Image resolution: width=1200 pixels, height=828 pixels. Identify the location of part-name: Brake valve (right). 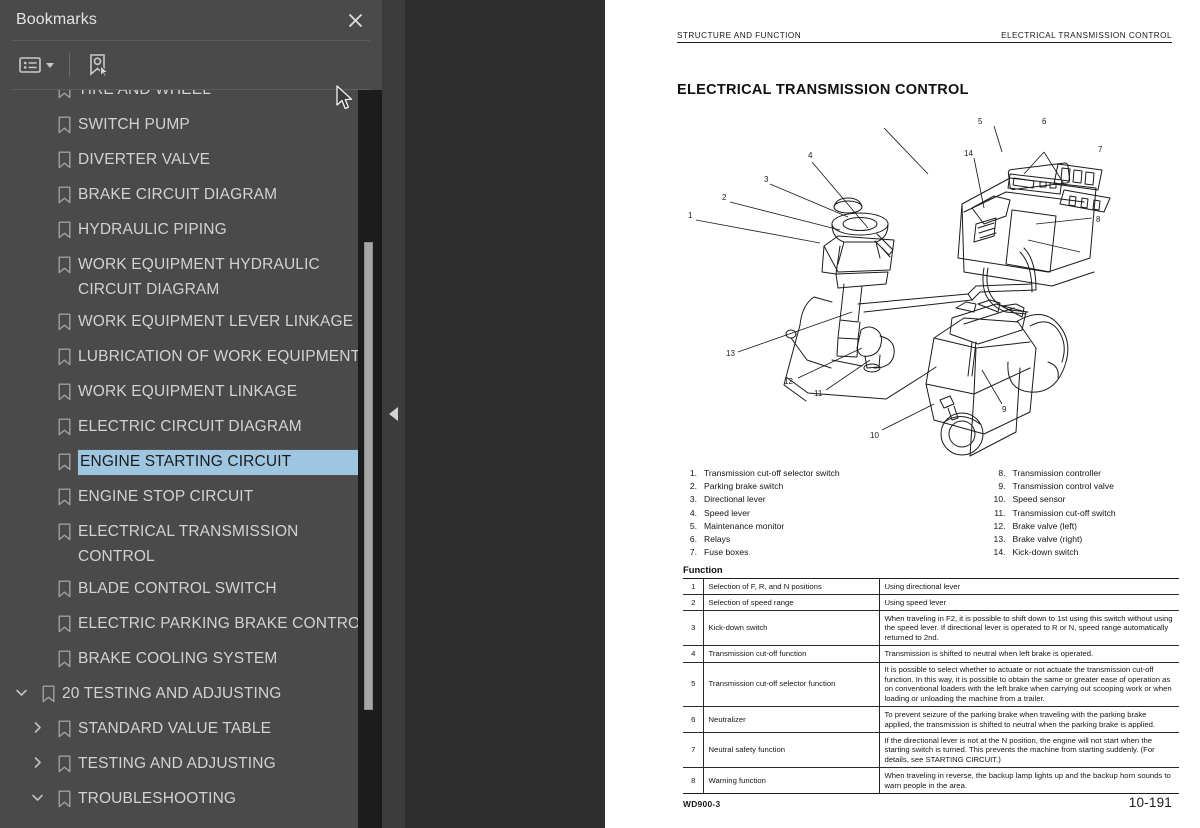
(1047, 539).